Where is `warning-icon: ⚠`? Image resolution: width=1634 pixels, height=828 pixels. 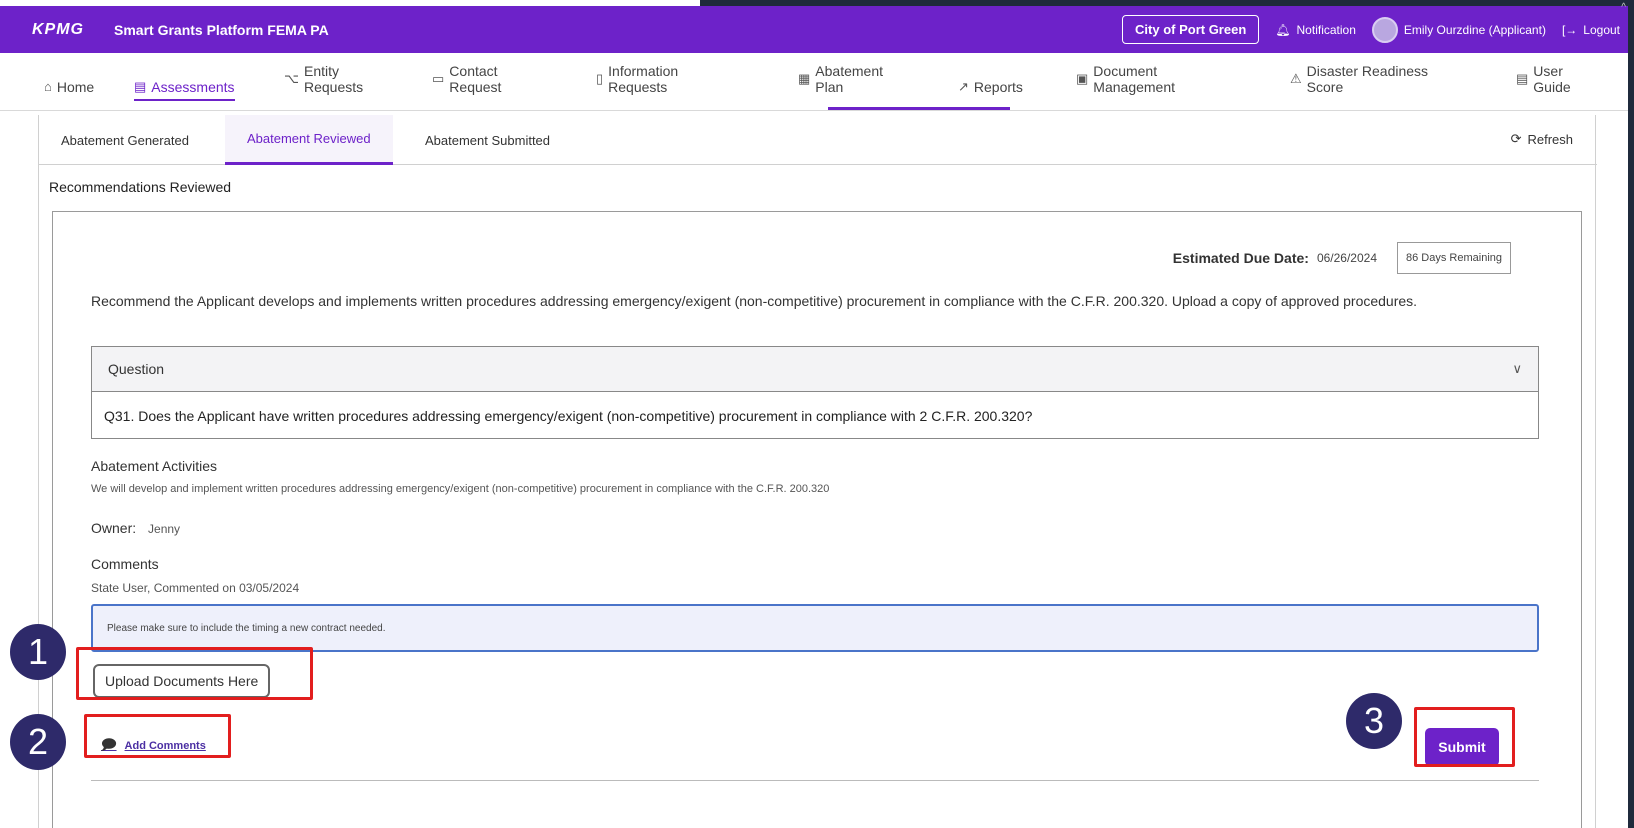
warning-icon: ⚠ is located at coordinates (1296, 78).